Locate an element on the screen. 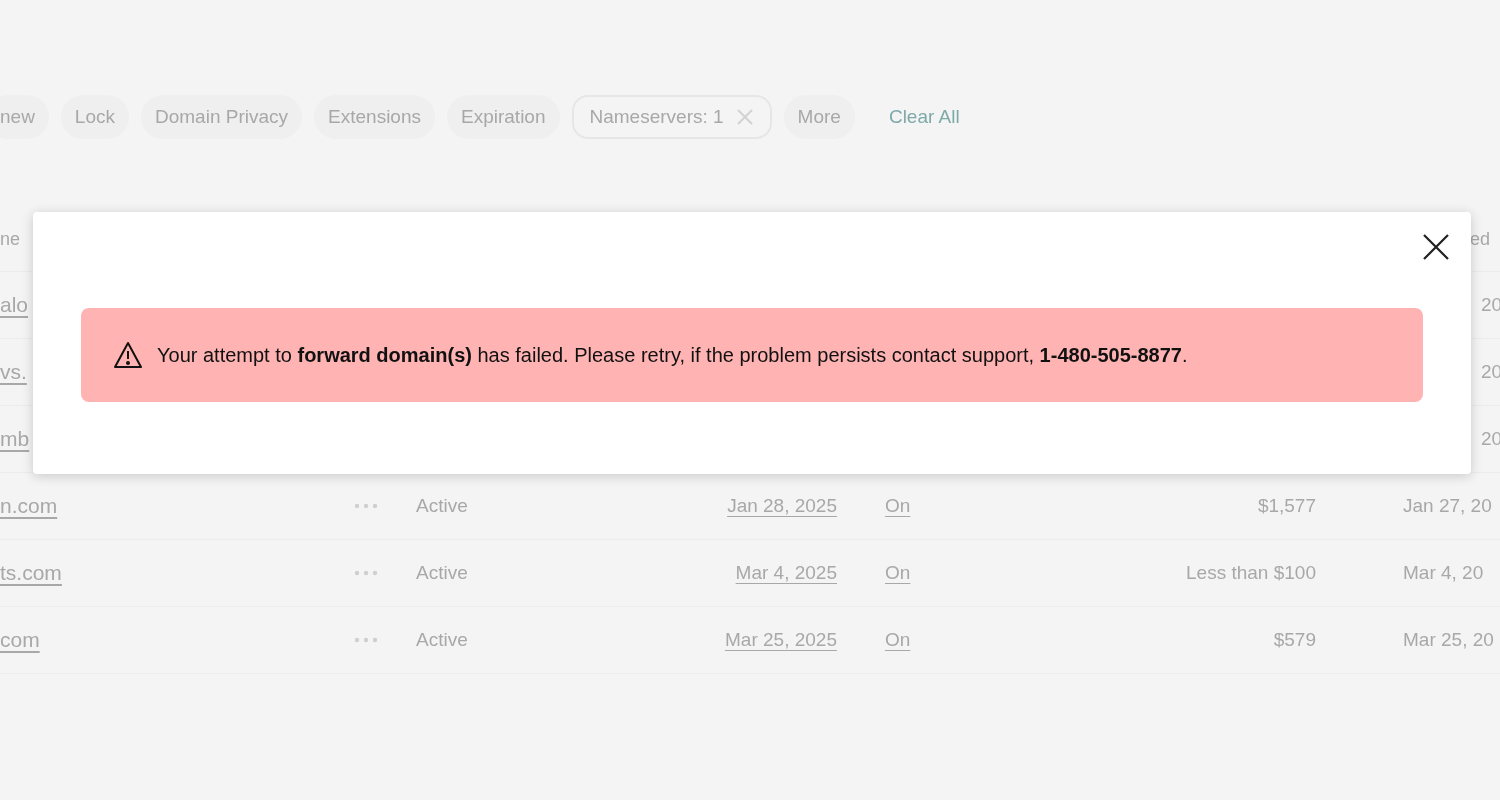  domain-link: alo is located at coordinates (14, 305).